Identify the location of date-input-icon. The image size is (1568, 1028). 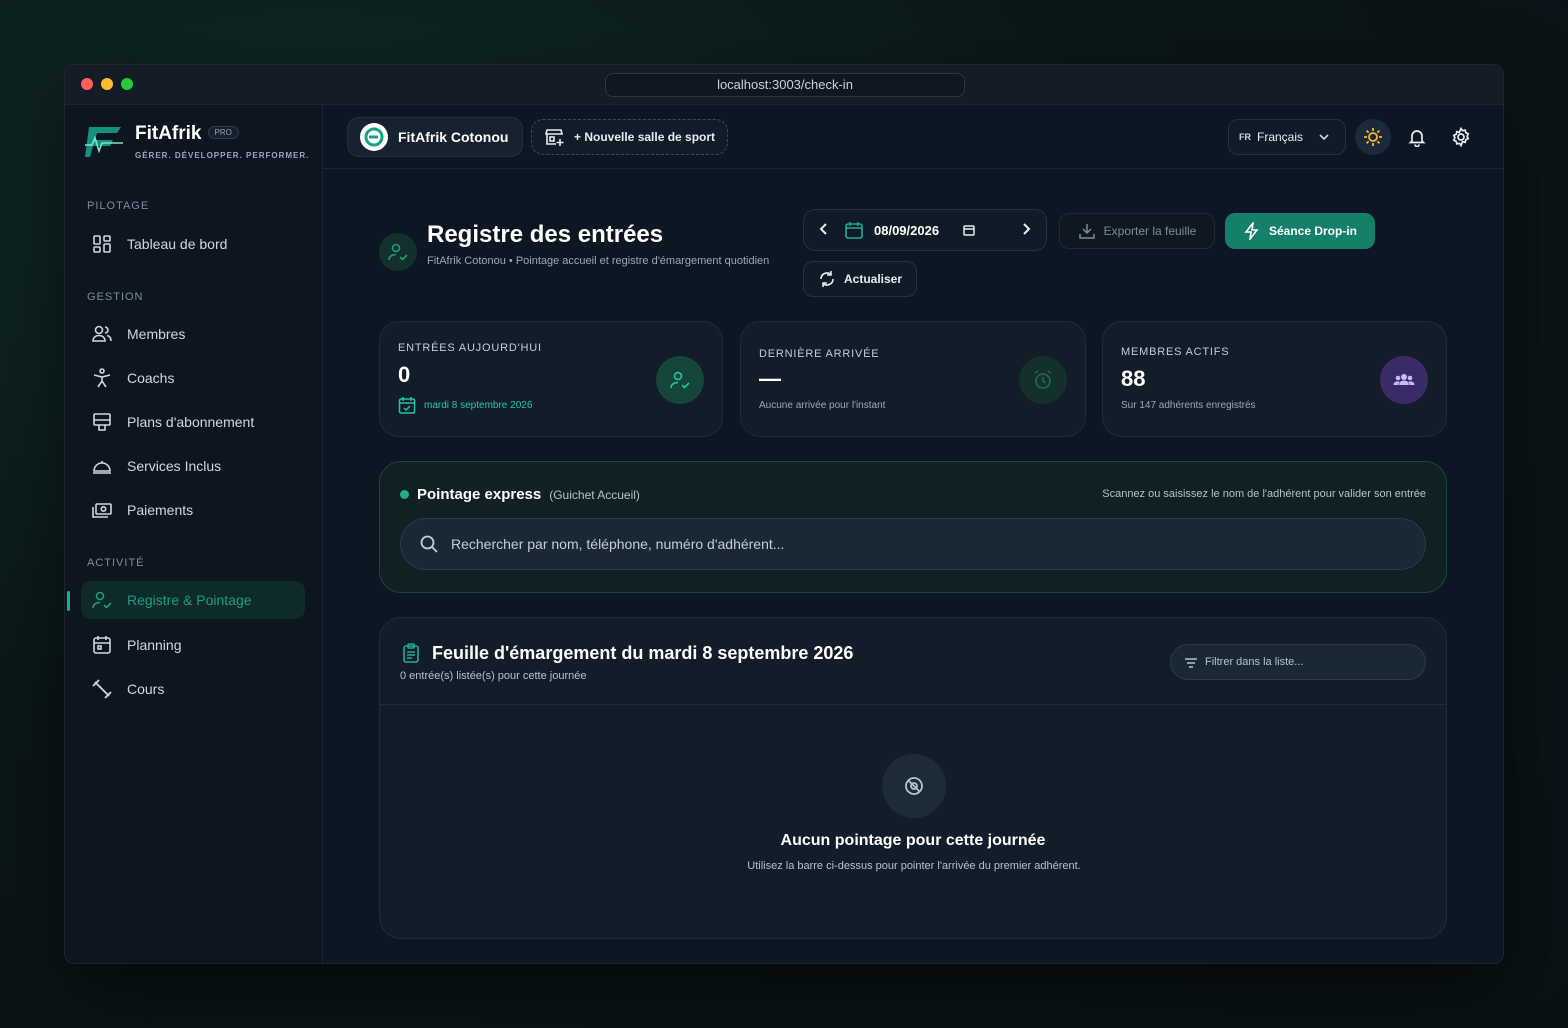
(969, 230).